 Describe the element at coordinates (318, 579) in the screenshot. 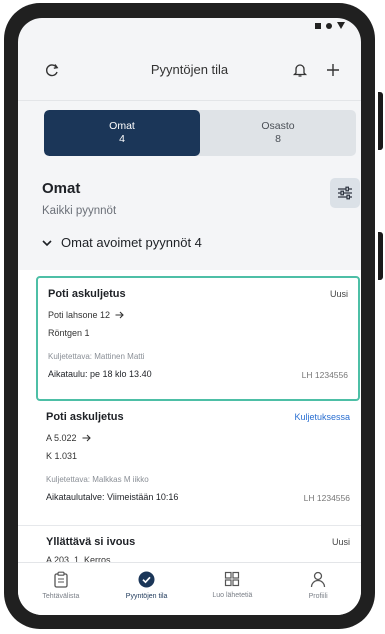

I see `user-icon` at that location.